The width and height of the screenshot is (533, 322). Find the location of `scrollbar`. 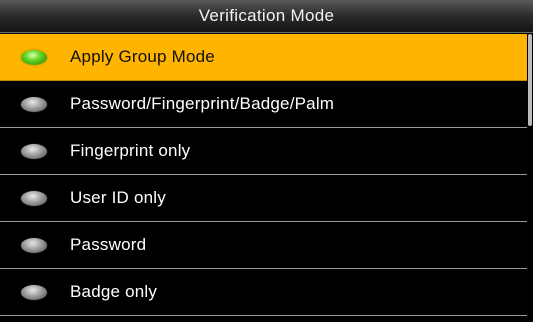

scrollbar is located at coordinates (530, 178).